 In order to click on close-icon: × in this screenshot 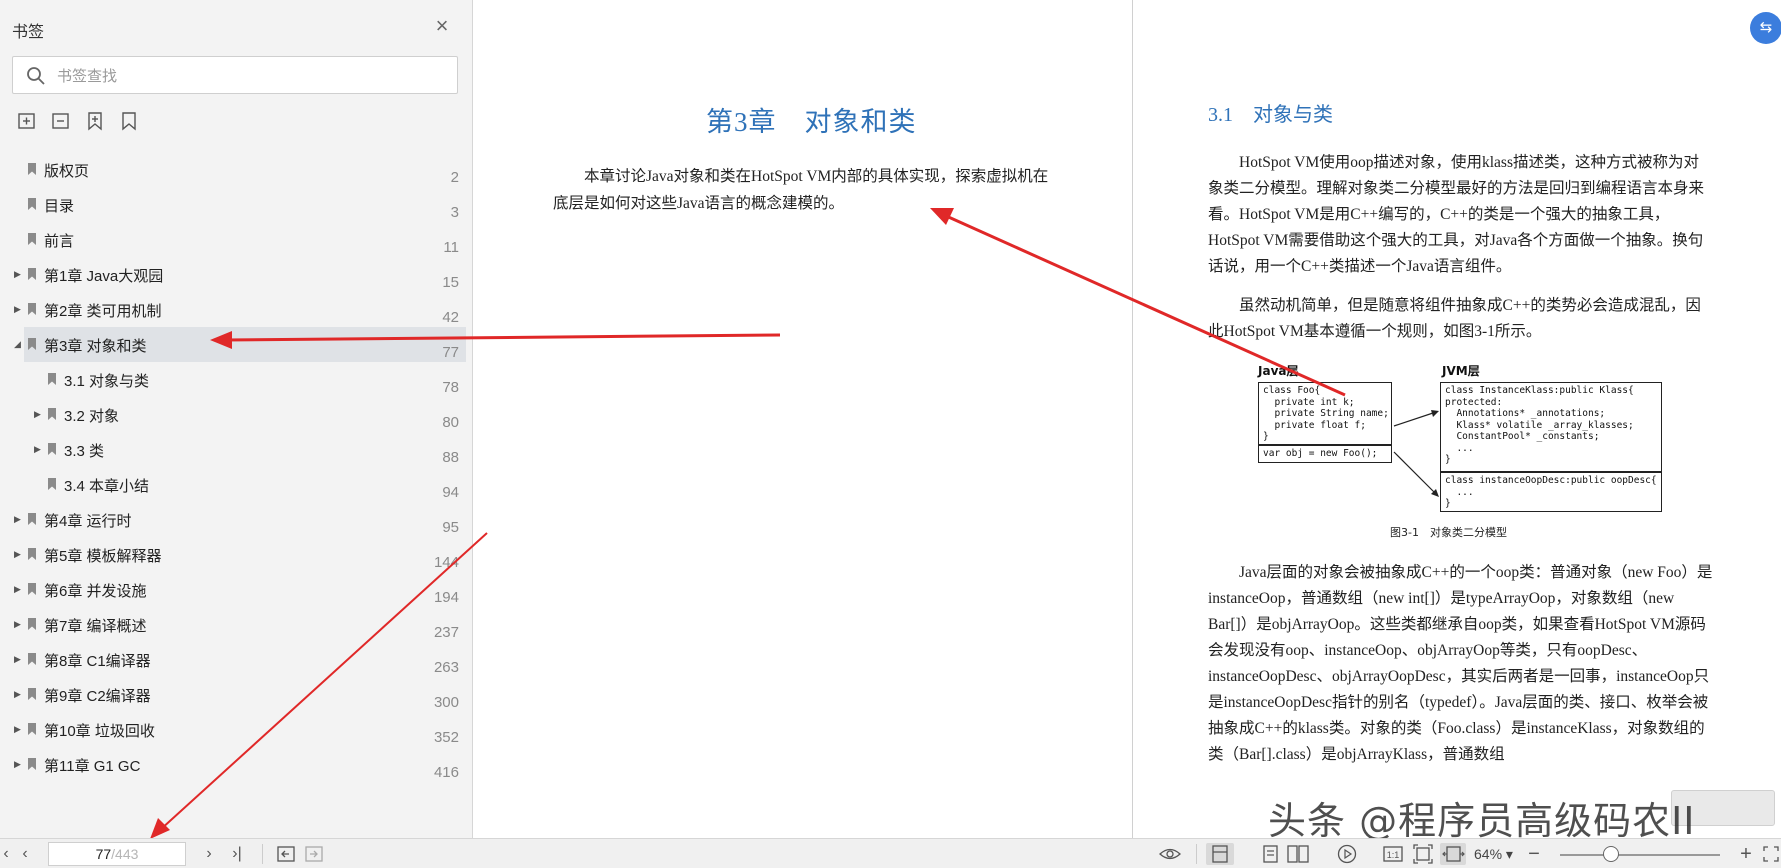, I will do `click(442, 26)`.